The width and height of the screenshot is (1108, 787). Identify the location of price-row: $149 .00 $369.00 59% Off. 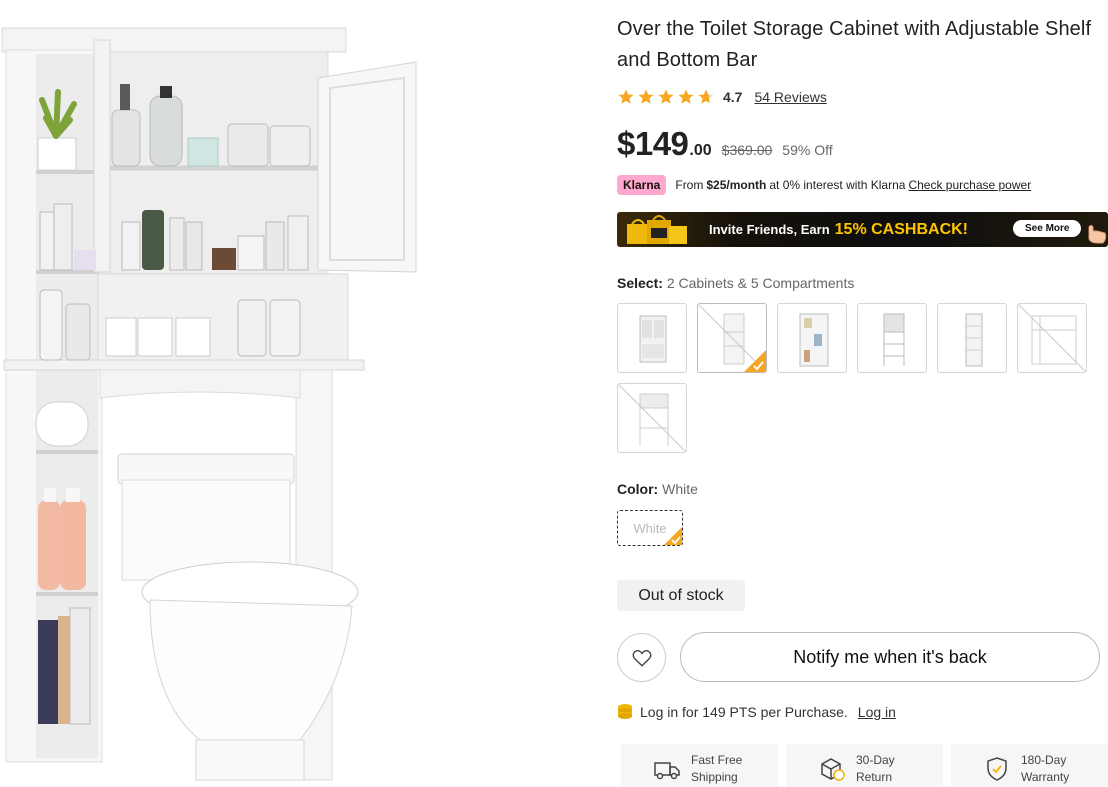
(725, 145).